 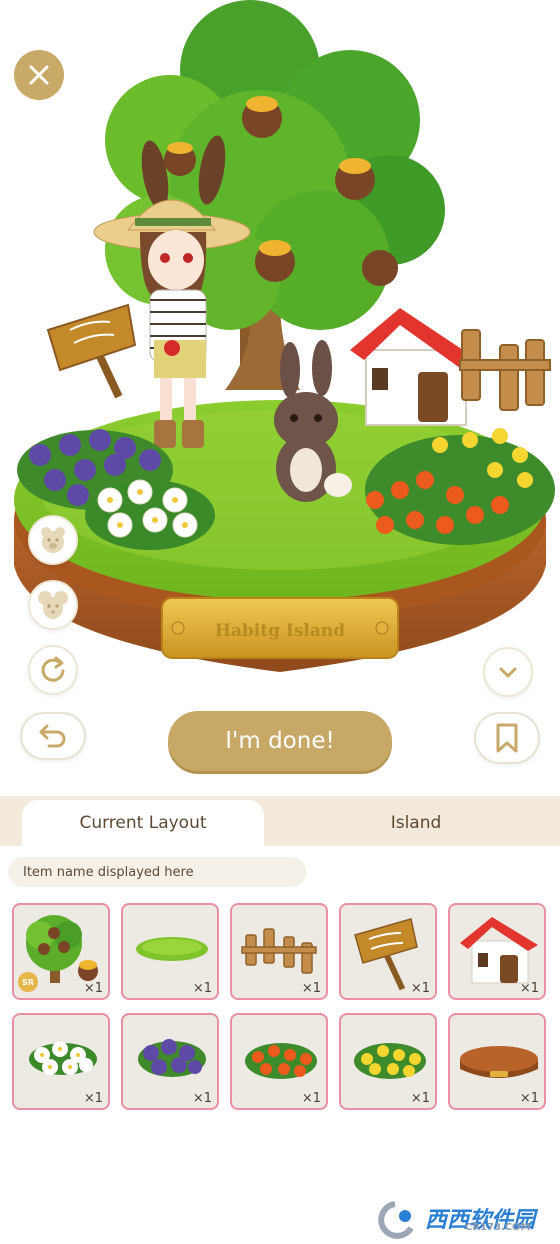 What do you see at coordinates (279, 951) in the screenshot?
I see `item-cell-fence: ×1` at bounding box center [279, 951].